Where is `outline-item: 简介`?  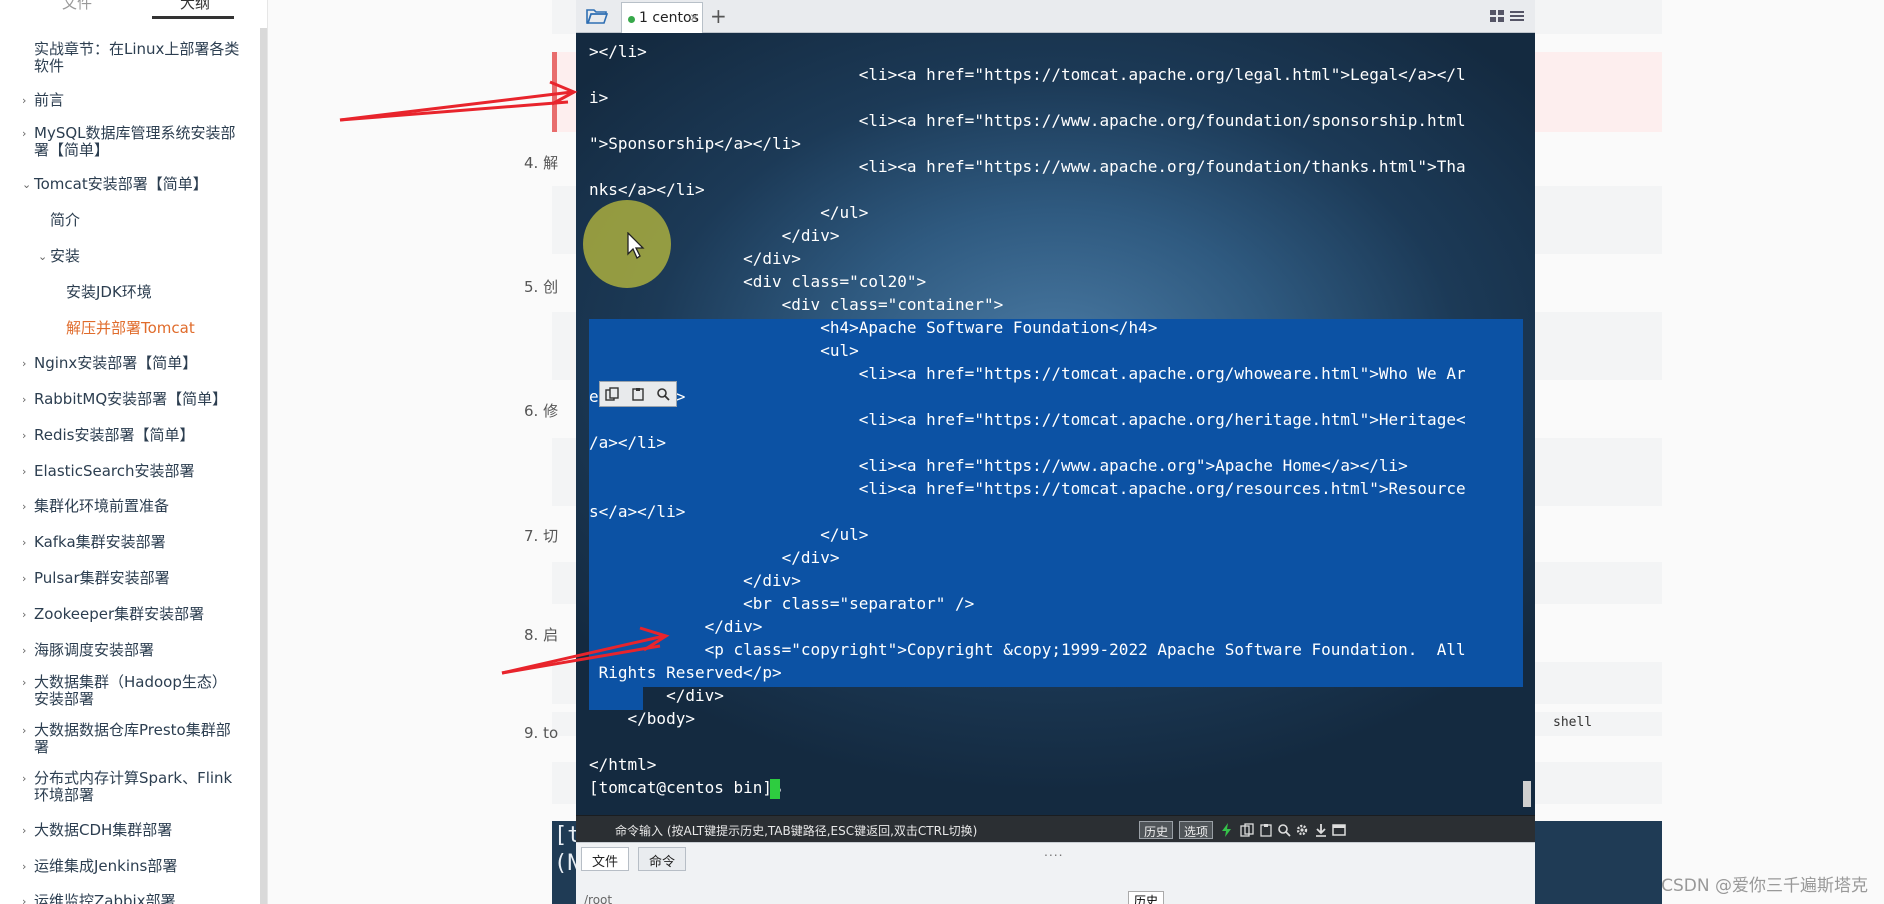 outline-item: 简介 is located at coordinates (140, 220).